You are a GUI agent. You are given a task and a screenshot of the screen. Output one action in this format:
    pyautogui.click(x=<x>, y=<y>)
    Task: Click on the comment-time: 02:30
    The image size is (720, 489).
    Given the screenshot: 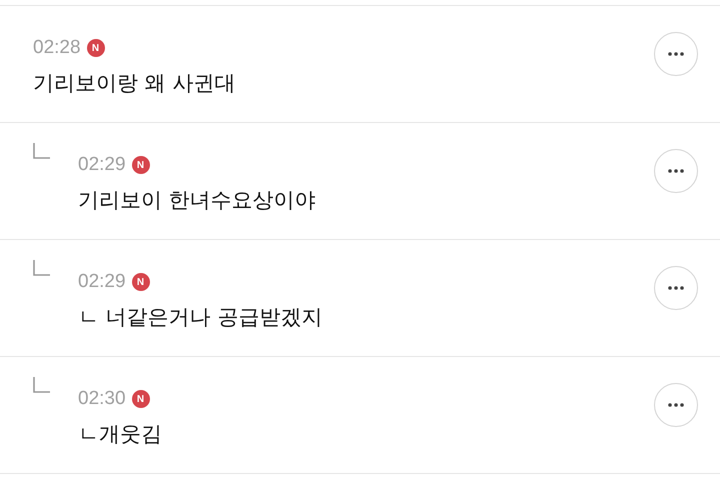 What is the action you would take?
    pyautogui.click(x=102, y=399)
    